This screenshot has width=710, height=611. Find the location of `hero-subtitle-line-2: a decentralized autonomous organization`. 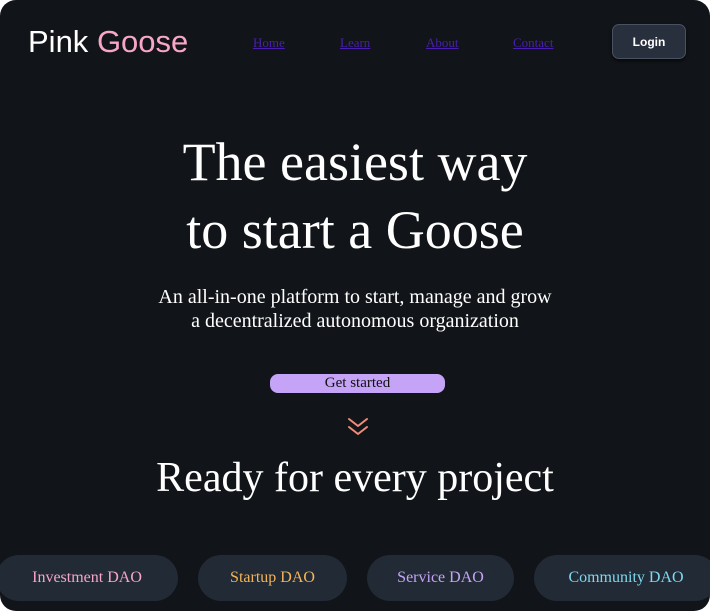

hero-subtitle-line-2: a decentralized autonomous organization is located at coordinates (355, 321).